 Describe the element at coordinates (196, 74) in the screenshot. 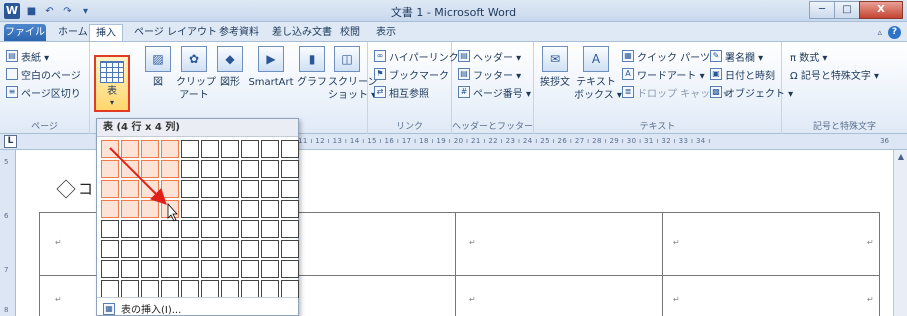

I see `clip-art-button: ✿ クリップ アート` at that location.